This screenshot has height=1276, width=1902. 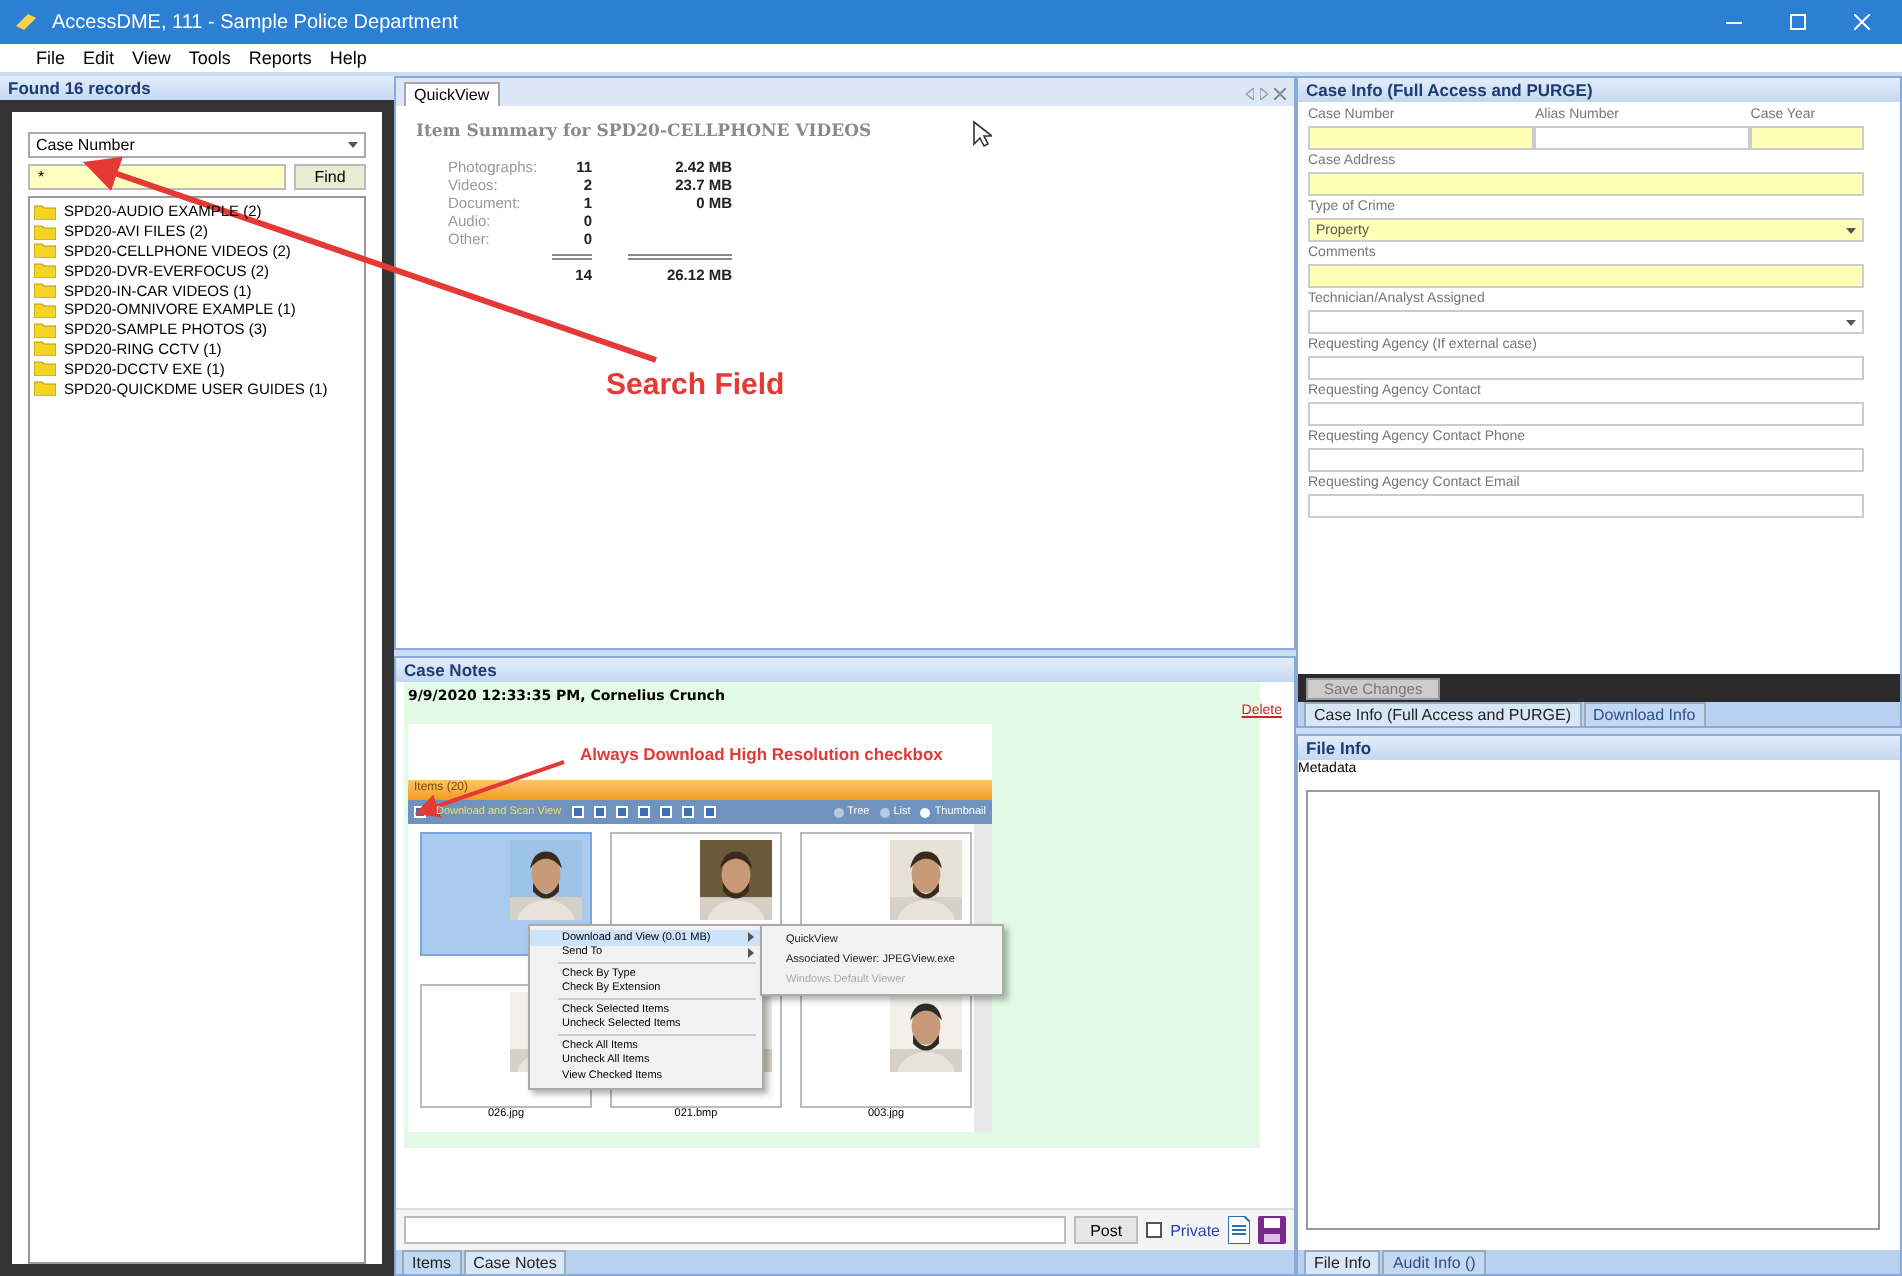 What do you see at coordinates (1442, 714) in the screenshot?
I see `tab: Case Info (Full Access and PURGE)` at bounding box center [1442, 714].